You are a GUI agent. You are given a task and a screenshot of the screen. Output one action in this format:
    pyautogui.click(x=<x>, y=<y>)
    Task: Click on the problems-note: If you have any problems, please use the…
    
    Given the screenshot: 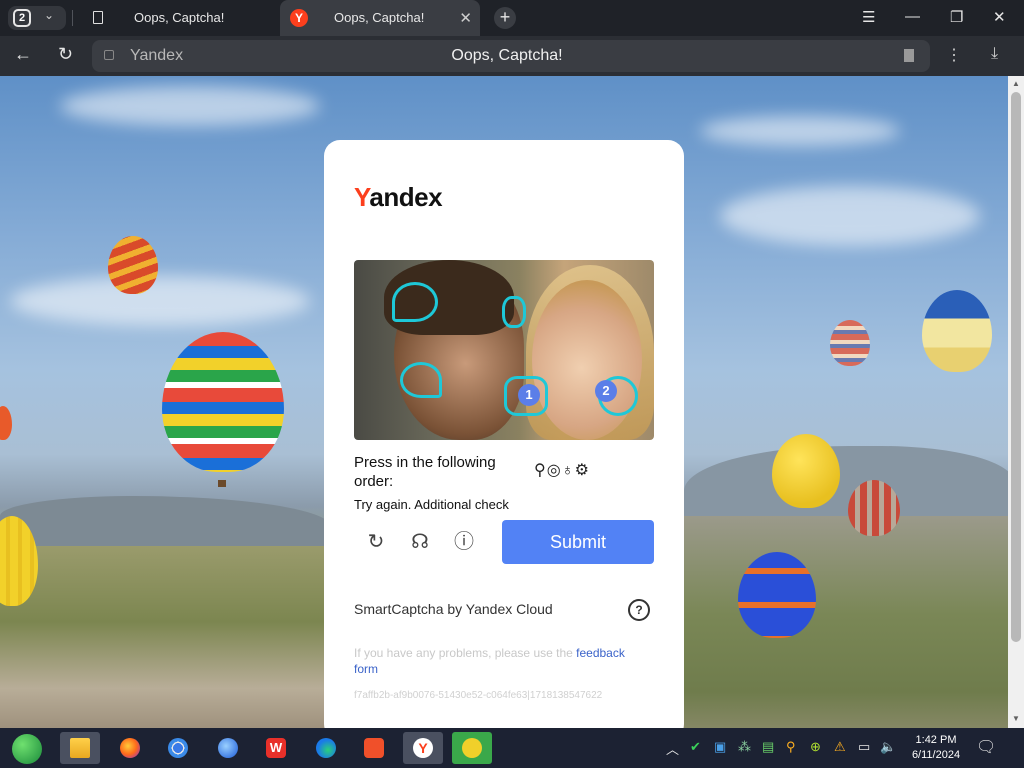 What is the action you would take?
    pyautogui.click(x=489, y=661)
    